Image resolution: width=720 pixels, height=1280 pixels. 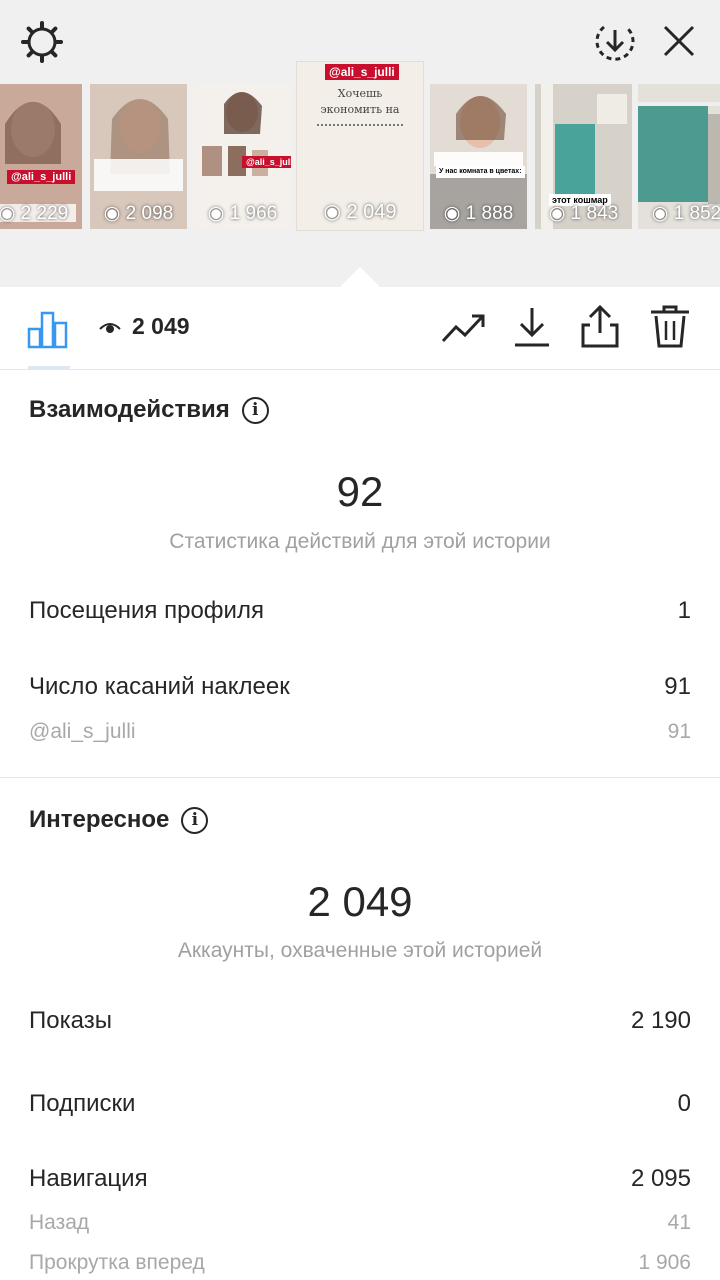 What do you see at coordinates (117, 1262) in the screenshot?
I see `stat-label: Прокрутка вперед` at bounding box center [117, 1262].